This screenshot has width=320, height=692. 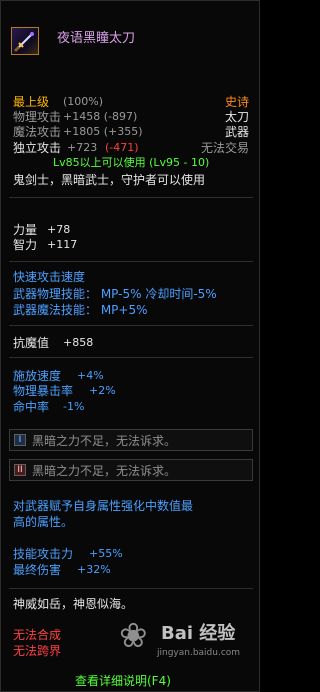 I want to click on watermark: ❀ Bai 经验 jingyan.baidu.com, so click(x=184, y=640).